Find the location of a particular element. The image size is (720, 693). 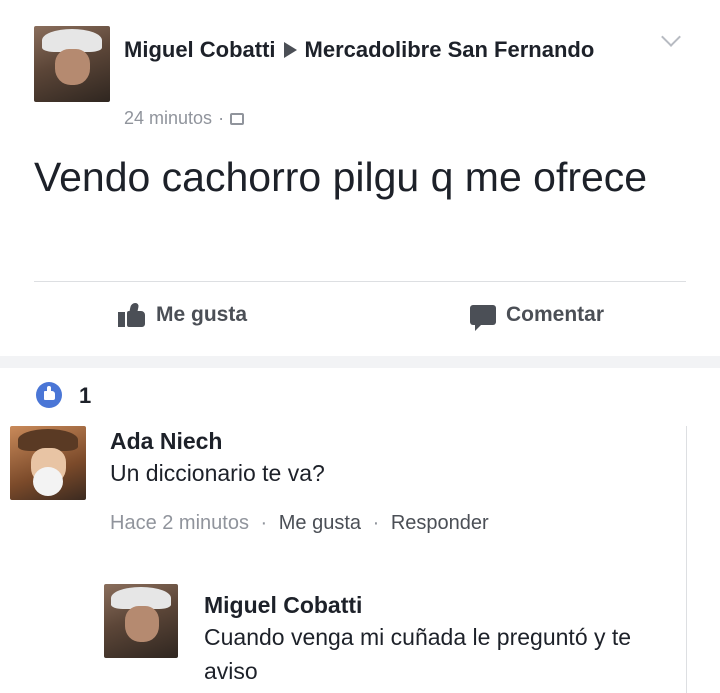

reaction-count: 1 is located at coordinates (85, 396).